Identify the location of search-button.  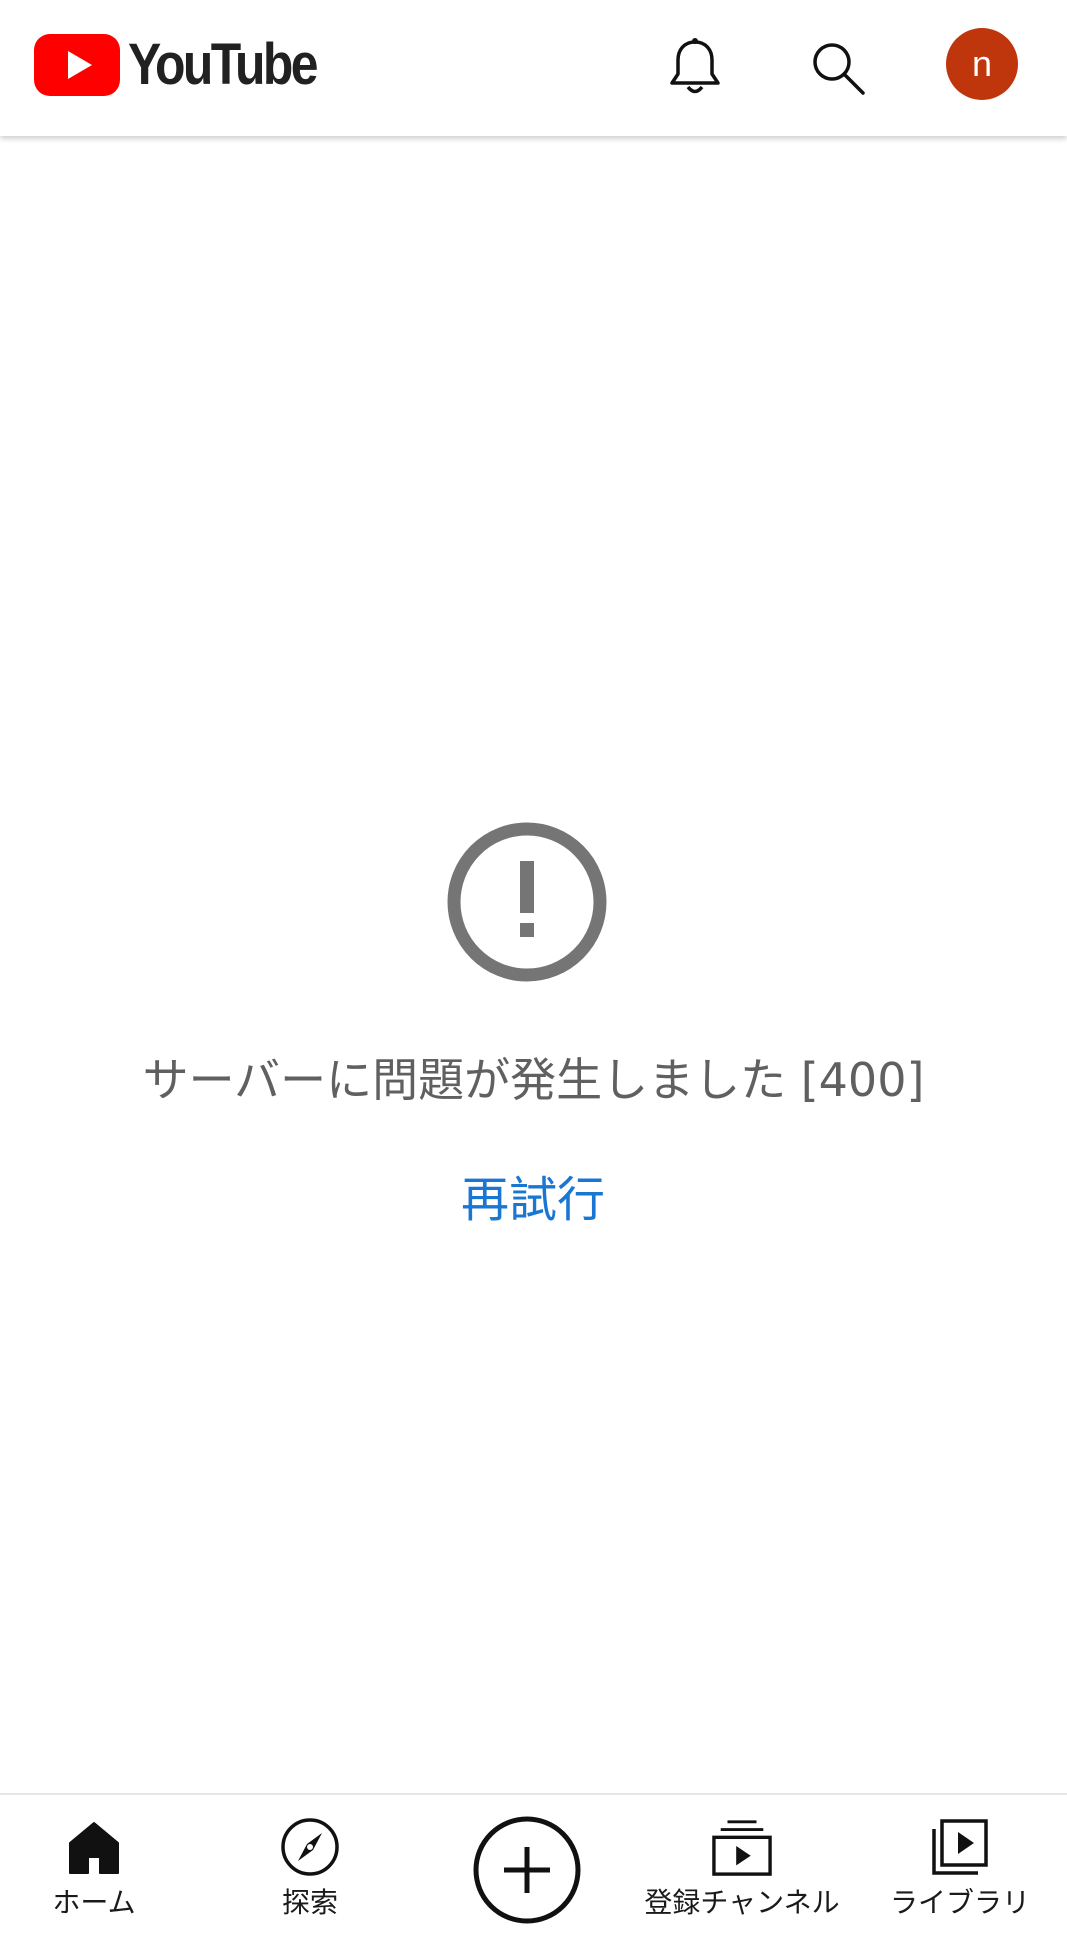
(838, 68).